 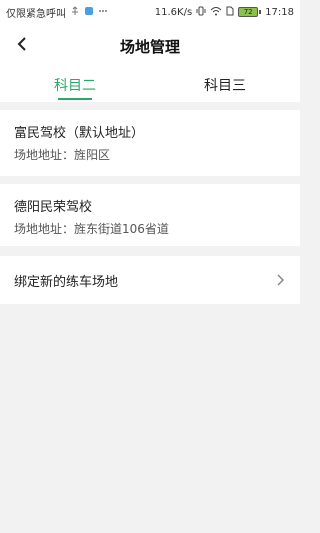 I want to click on battery-level: 72, so click(x=248, y=12).